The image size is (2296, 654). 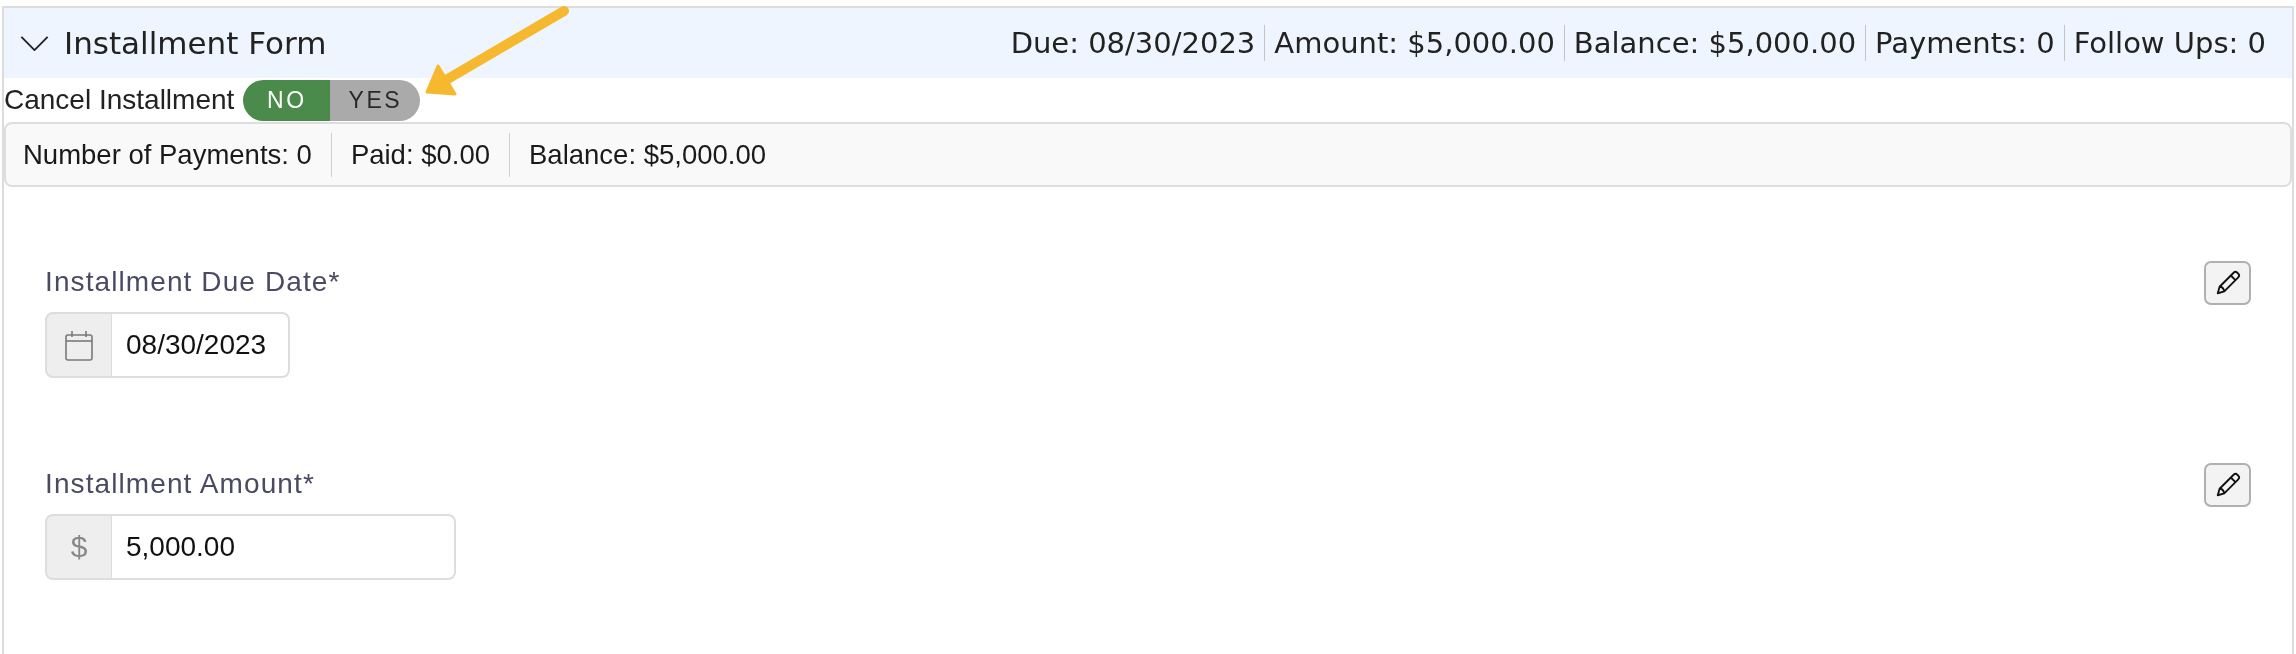 I want to click on field-label: Installment Amount*, so click(x=180, y=484).